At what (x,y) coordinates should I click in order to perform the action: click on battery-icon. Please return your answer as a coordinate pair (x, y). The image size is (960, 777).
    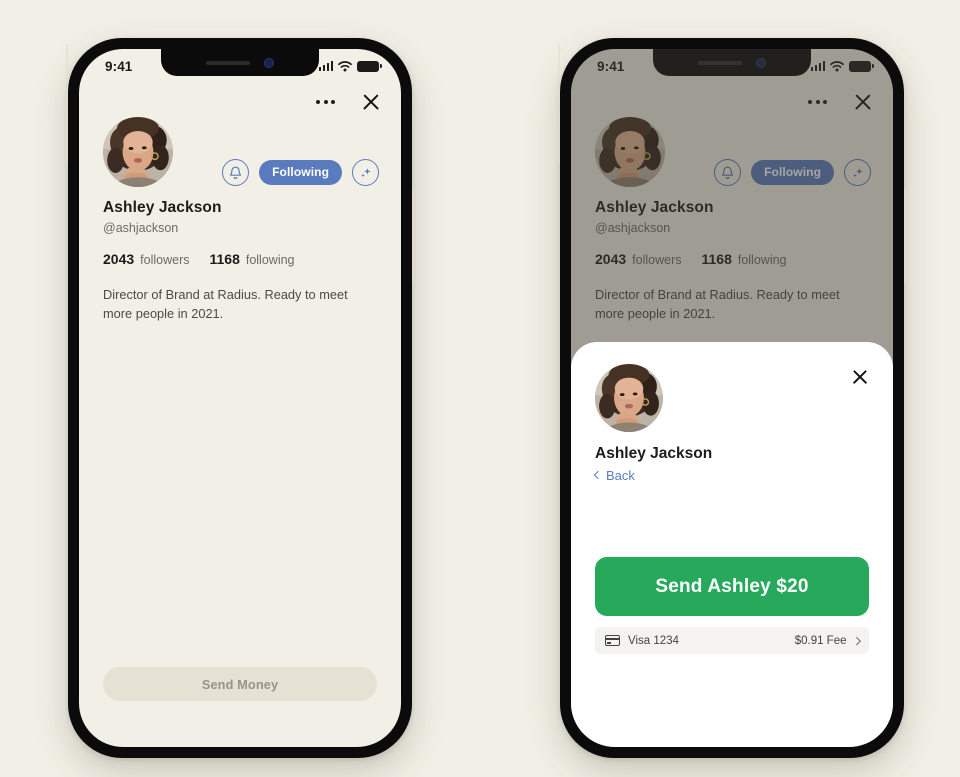
    Looking at the image, I should click on (369, 66).